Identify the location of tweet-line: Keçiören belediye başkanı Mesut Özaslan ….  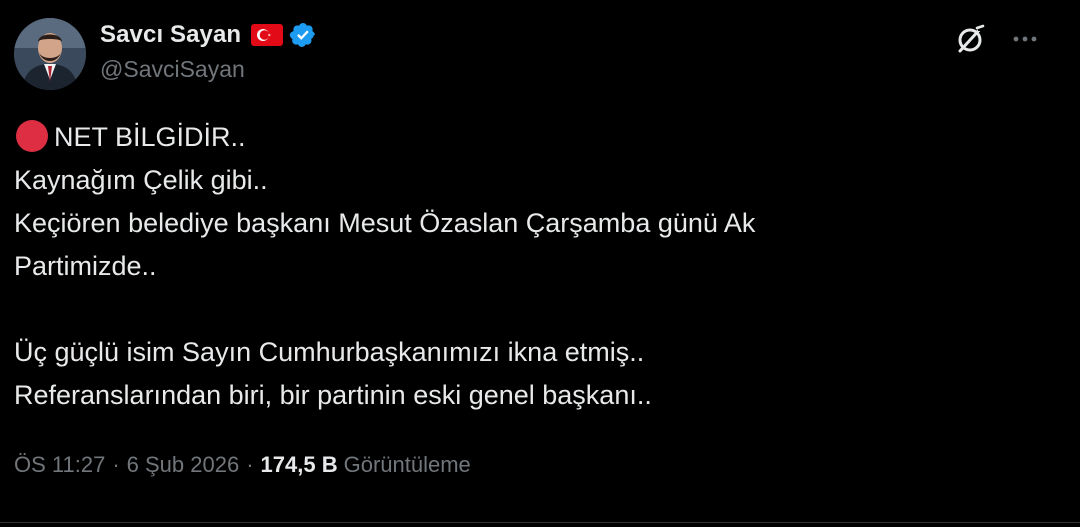
(385, 223).